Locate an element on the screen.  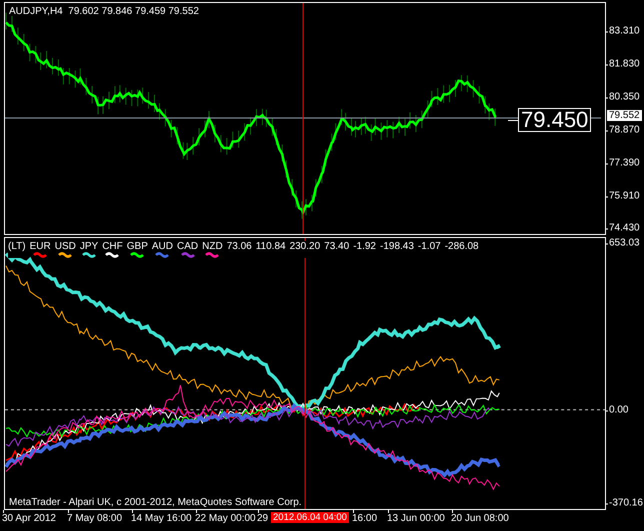
time-axis-label: 30 Apr 2012 is located at coordinates (29, 518).